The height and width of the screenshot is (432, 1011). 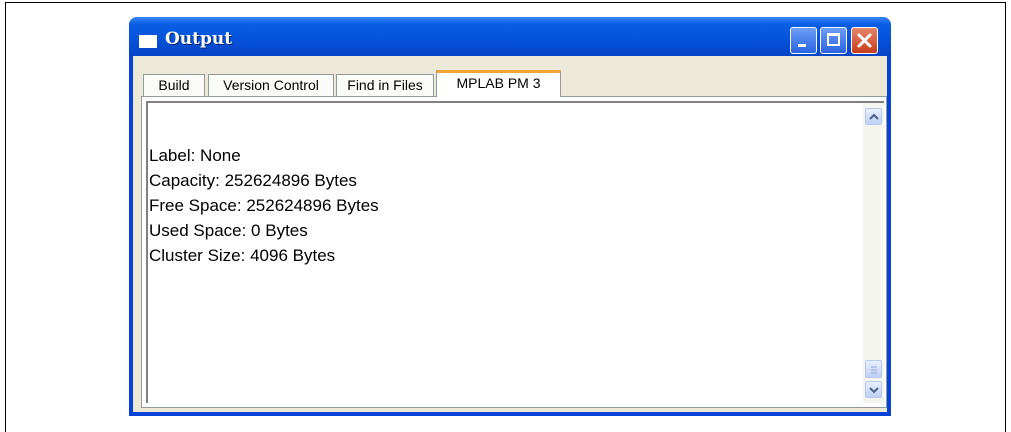 I want to click on scroll-thumb, so click(x=873, y=369).